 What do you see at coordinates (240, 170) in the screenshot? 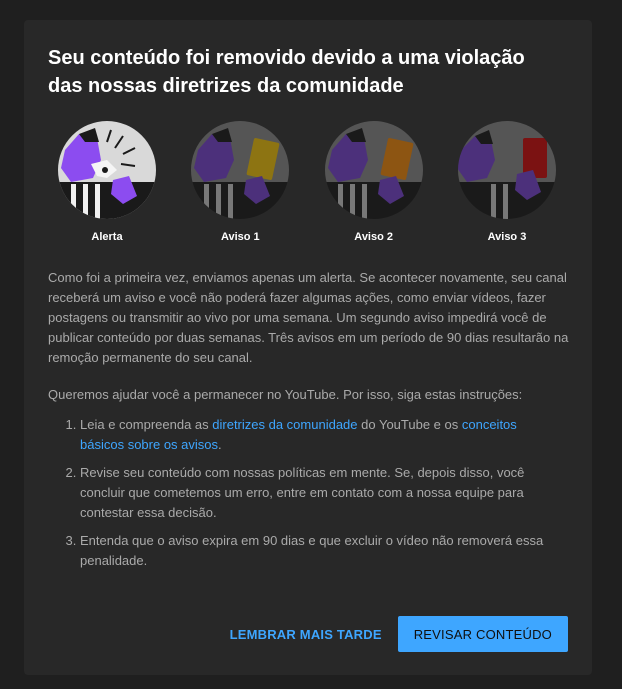
I see `strike-1-illustration-icon` at bounding box center [240, 170].